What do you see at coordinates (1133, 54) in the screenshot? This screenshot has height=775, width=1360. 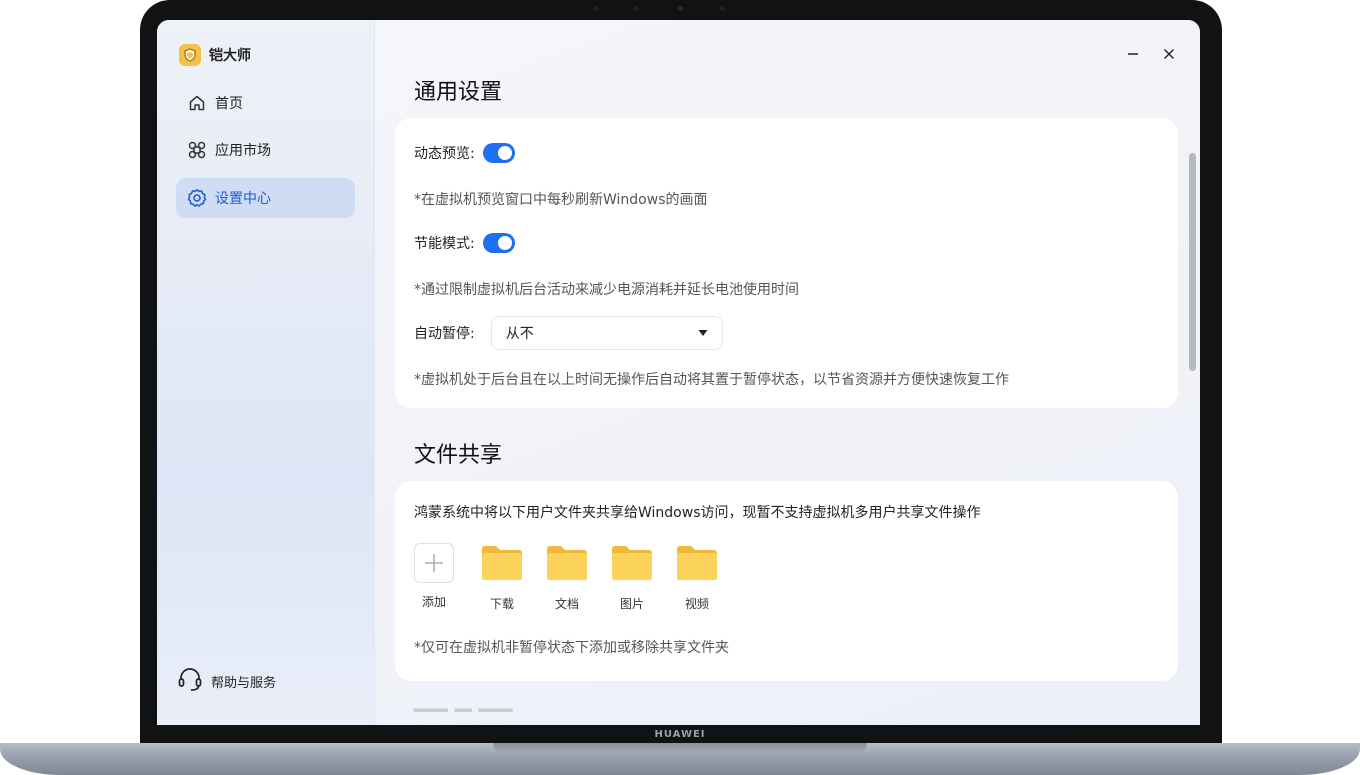 I see `minimize-button` at bounding box center [1133, 54].